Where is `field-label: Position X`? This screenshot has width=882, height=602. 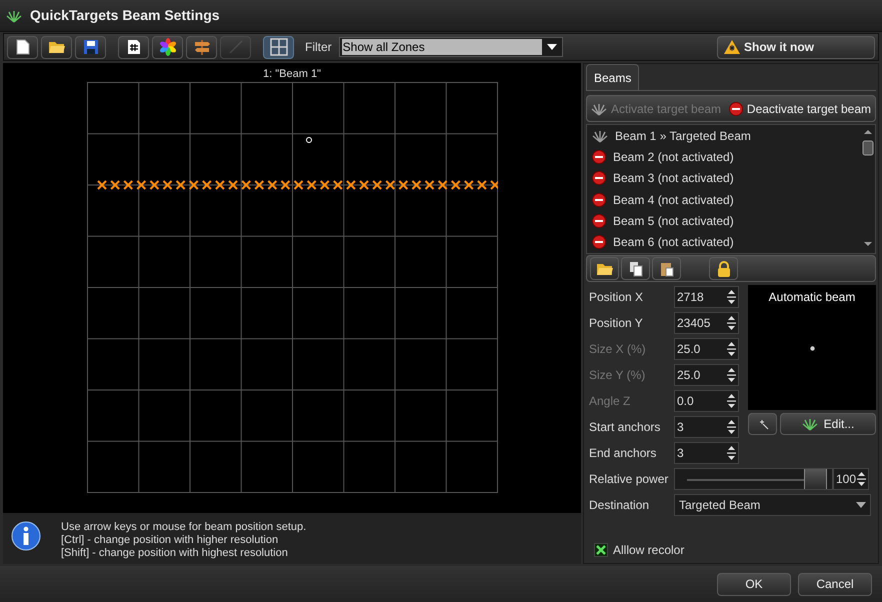
field-label: Position X is located at coordinates (616, 297).